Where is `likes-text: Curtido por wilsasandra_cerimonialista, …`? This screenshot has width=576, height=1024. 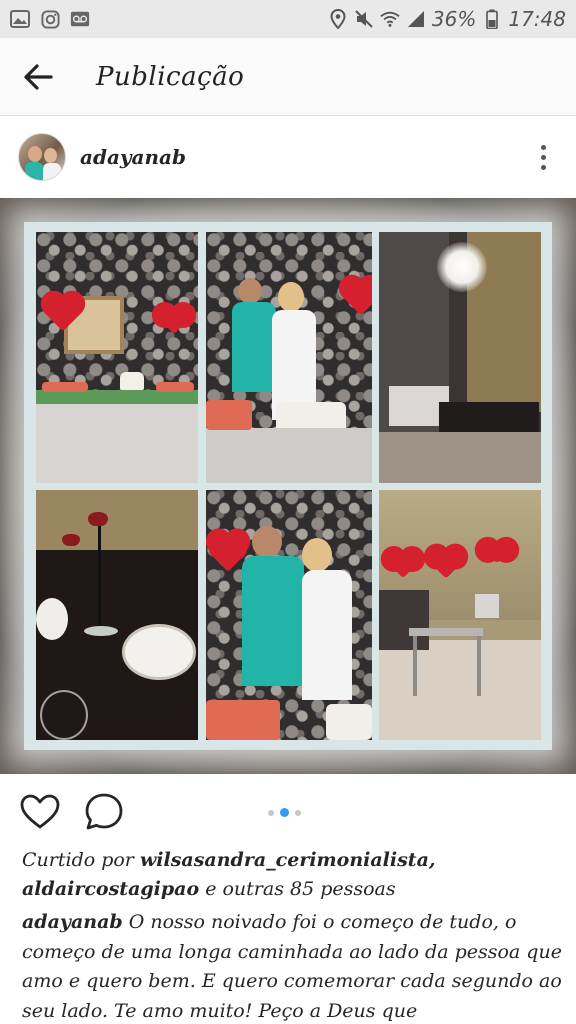
likes-text: Curtido por wilsasandra_cerimonialista, … is located at coordinates (292, 875).